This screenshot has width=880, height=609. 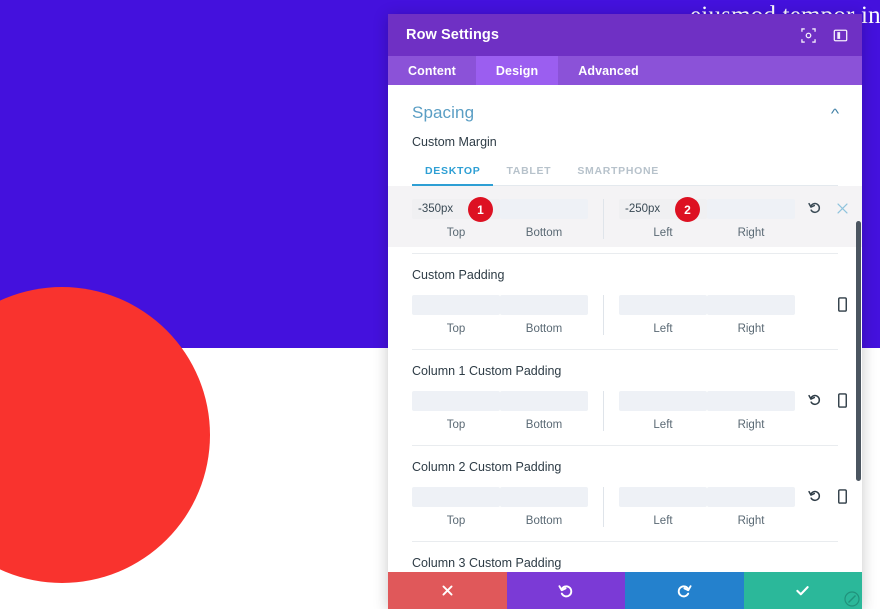 What do you see at coordinates (458, 275) in the screenshot?
I see `custom-padding-label: Custom Padding` at bounding box center [458, 275].